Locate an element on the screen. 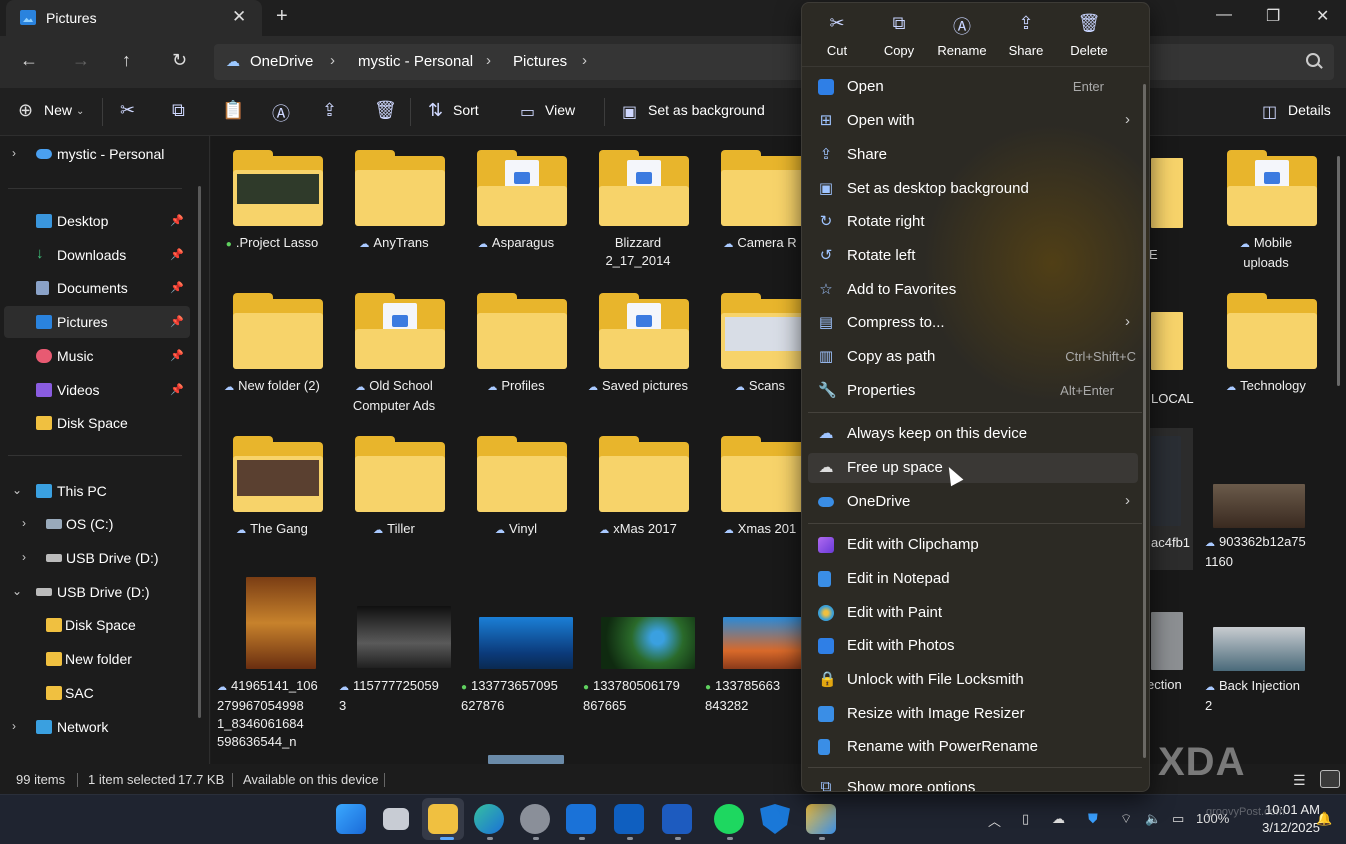 This screenshot has width=1346, height=844. menu-item-copy-as-path: ▥ Copy as path Ctrl+Shift+C is located at coordinates (973, 357).